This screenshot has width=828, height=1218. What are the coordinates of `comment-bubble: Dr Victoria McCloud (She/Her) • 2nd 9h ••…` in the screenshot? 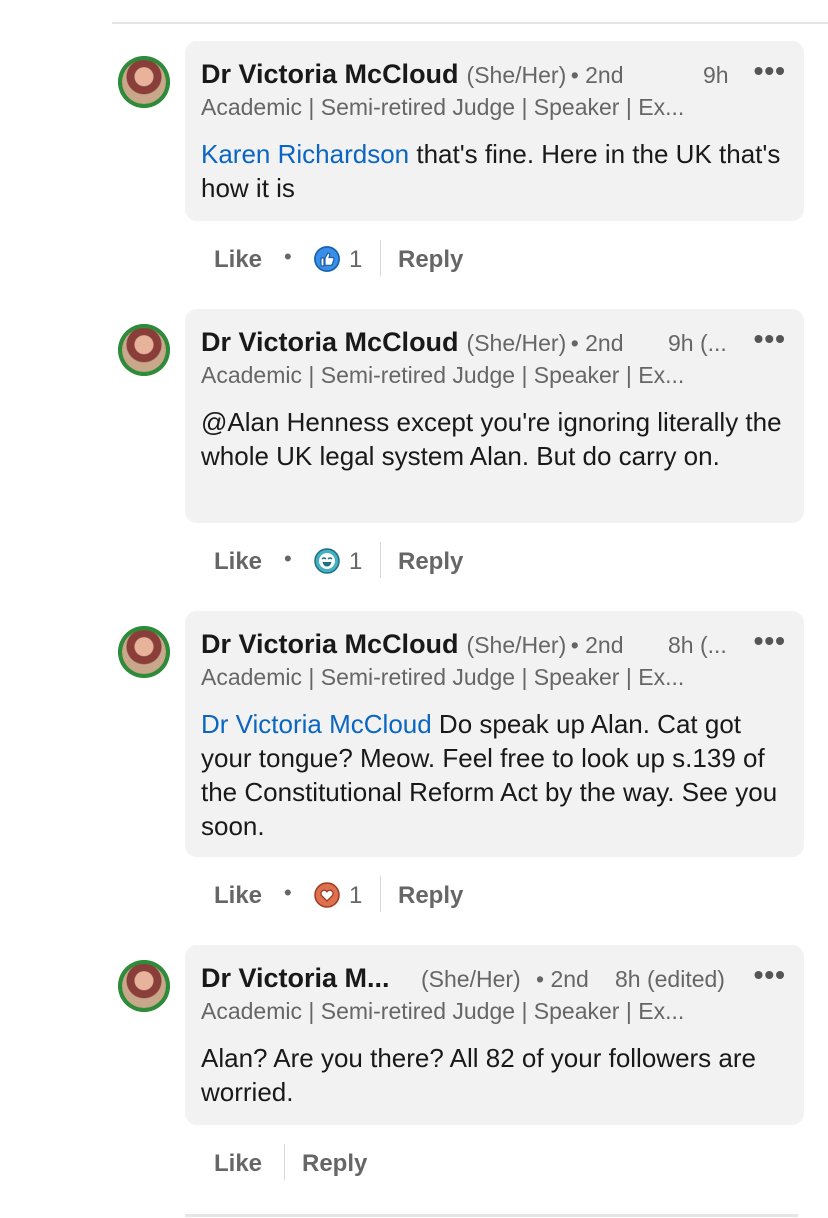 It's located at (494, 131).